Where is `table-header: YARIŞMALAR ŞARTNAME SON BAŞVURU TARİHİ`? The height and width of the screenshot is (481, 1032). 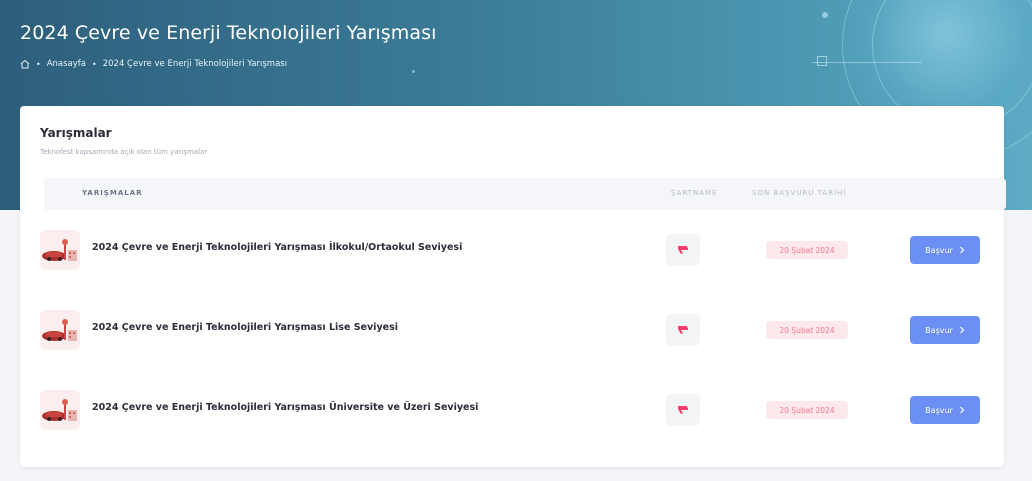 table-header: YARIŞMALAR ŞARTNAME SON BAŞVURU TARİHİ is located at coordinates (525, 194).